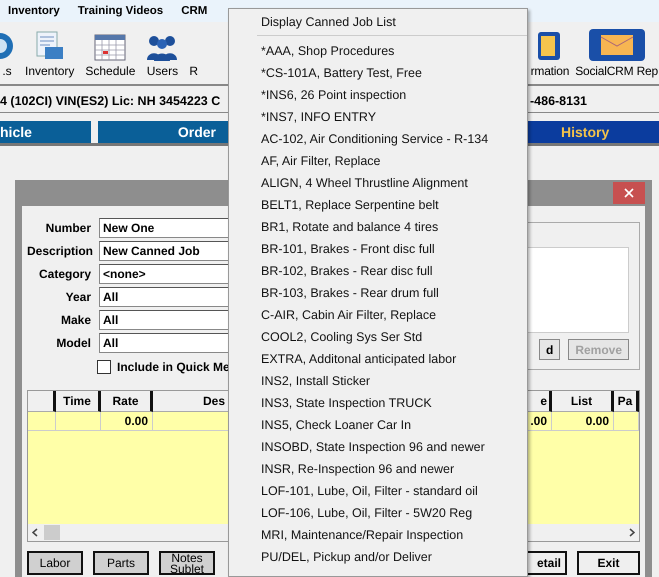 This screenshot has width=659, height=577. I want to click on scroll-left-icon, so click(35, 532).